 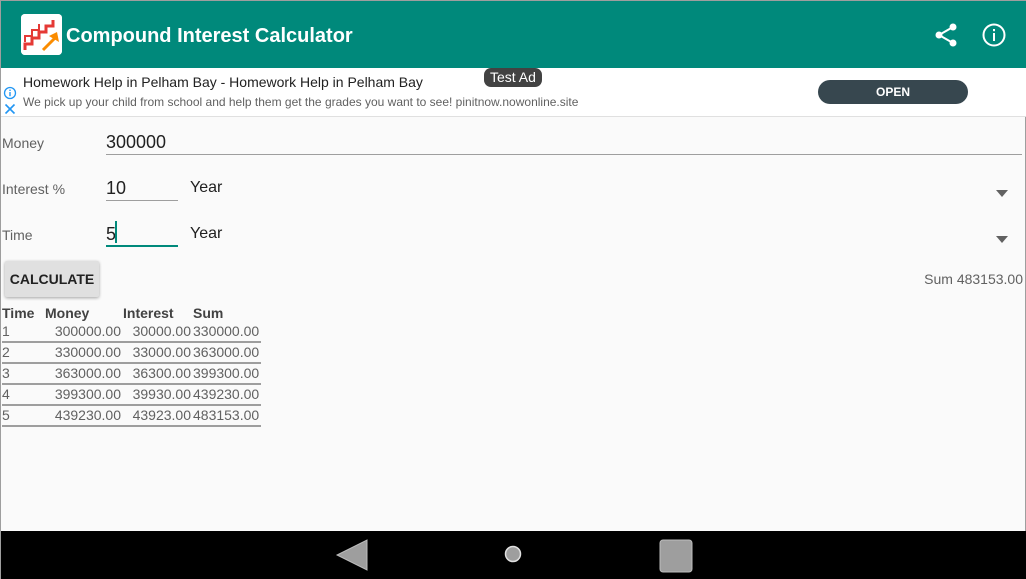 I want to click on cell-interest: 33000.00, so click(x=158, y=353).